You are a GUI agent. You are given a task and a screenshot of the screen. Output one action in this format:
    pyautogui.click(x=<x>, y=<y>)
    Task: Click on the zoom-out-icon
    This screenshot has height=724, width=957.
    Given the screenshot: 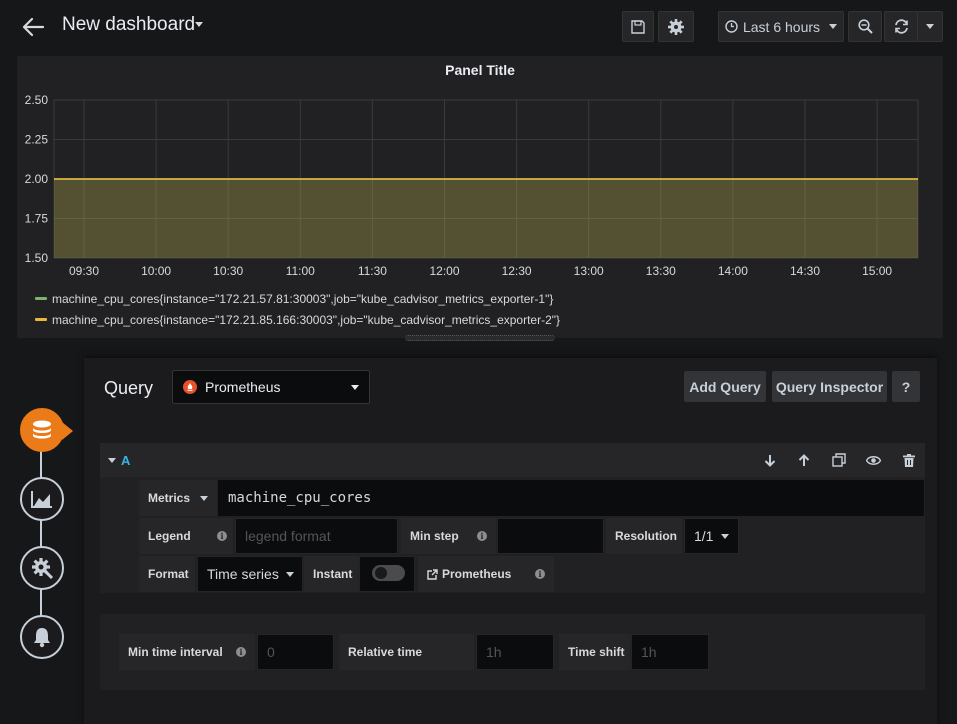 What is the action you would take?
    pyautogui.click(x=865, y=26)
    